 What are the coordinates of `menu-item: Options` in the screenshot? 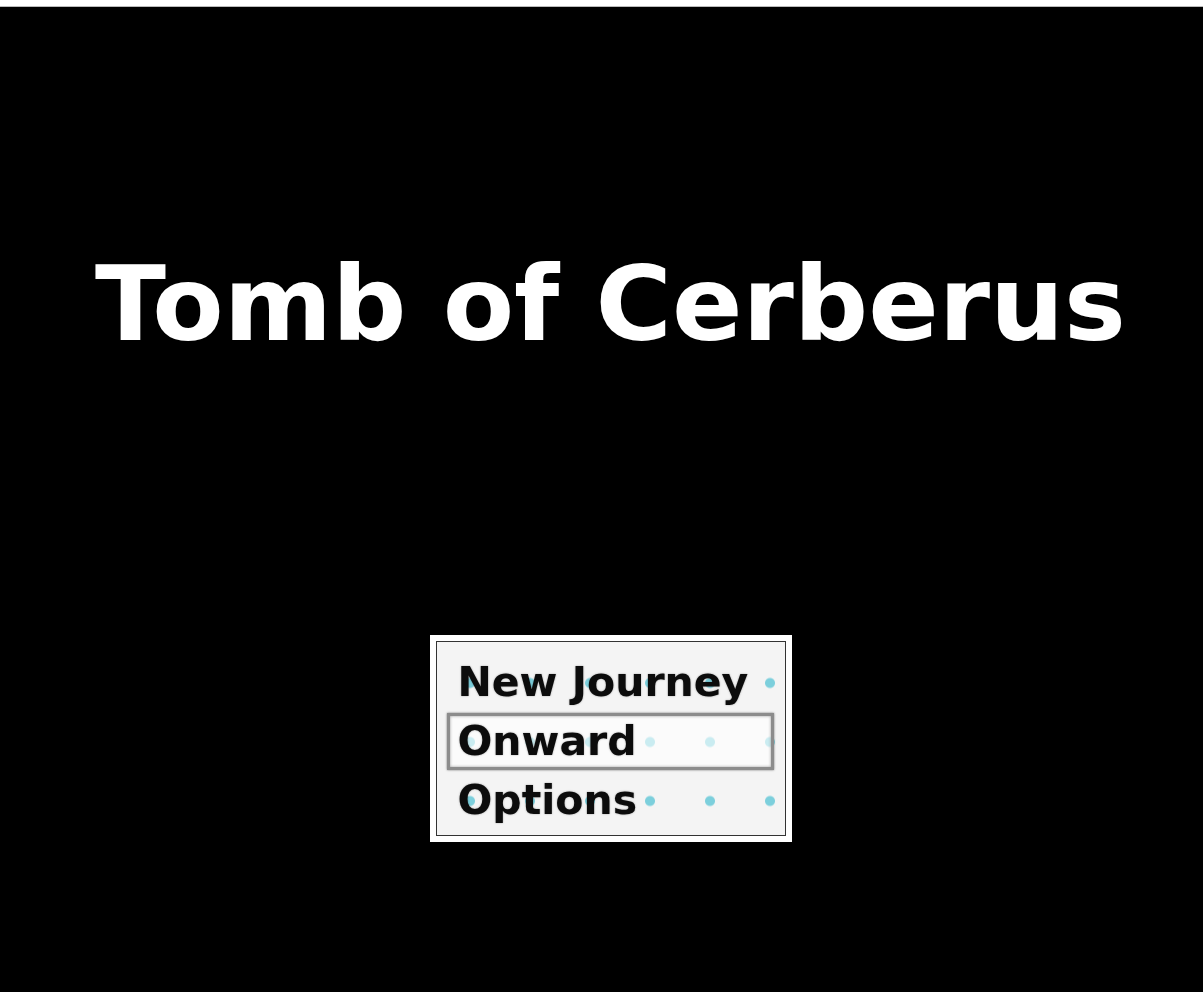 It's located at (610, 800).